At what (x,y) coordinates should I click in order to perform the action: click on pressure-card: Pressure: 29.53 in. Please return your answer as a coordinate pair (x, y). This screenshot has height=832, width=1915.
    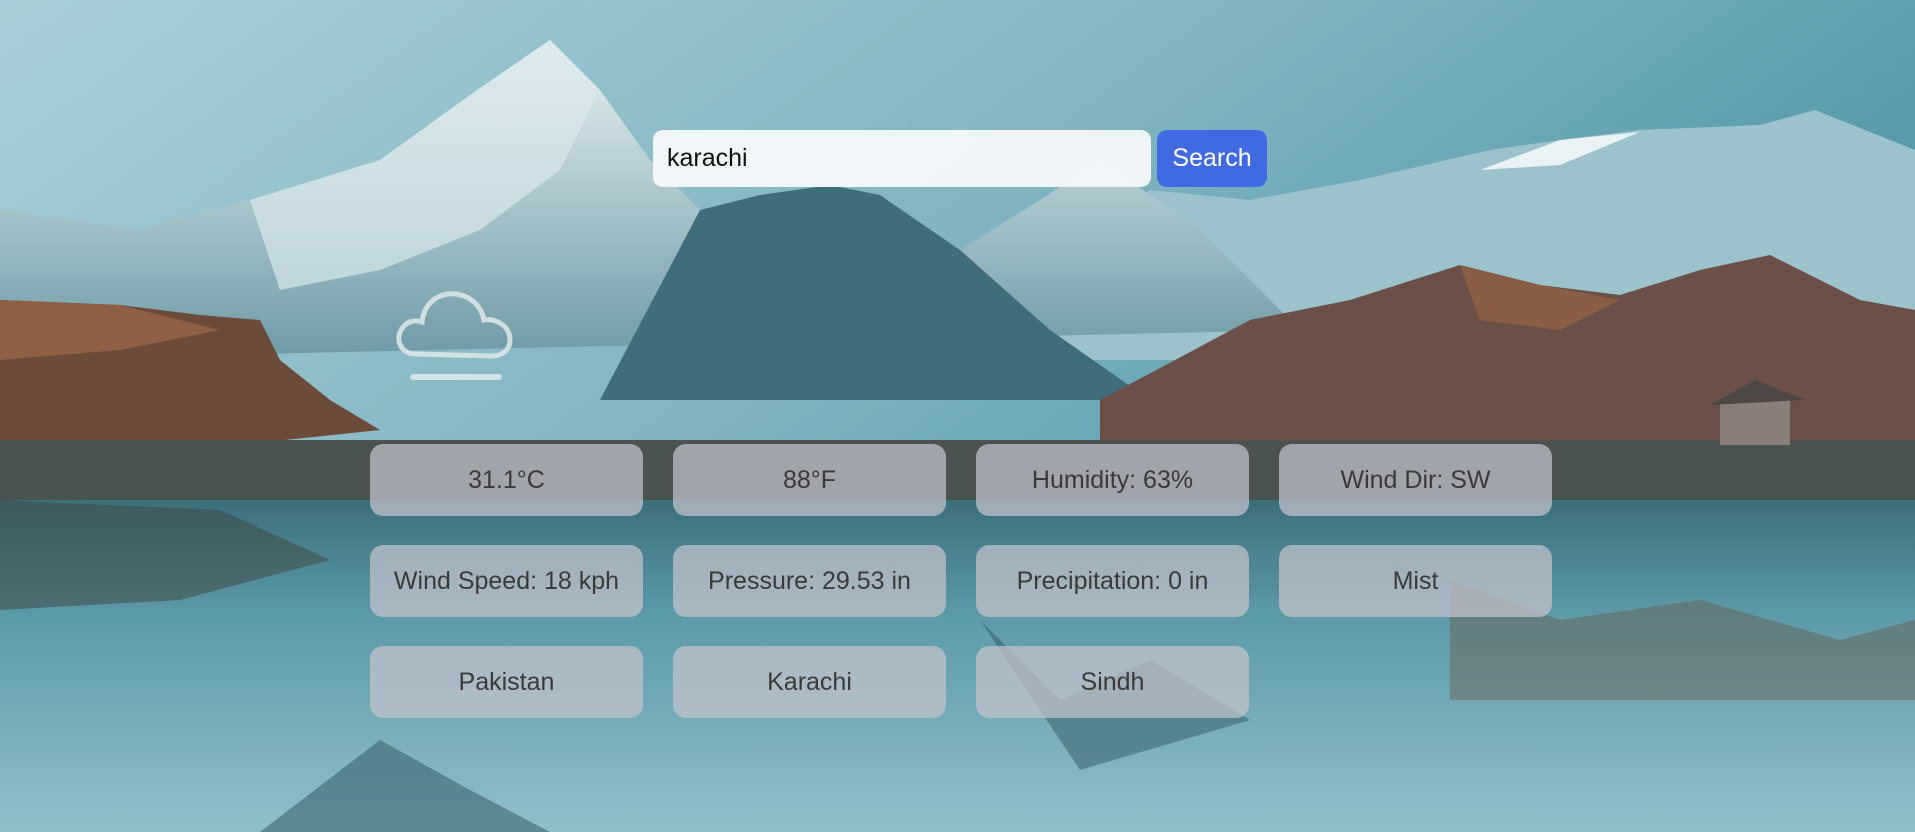
    Looking at the image, I should click on (809, 581).